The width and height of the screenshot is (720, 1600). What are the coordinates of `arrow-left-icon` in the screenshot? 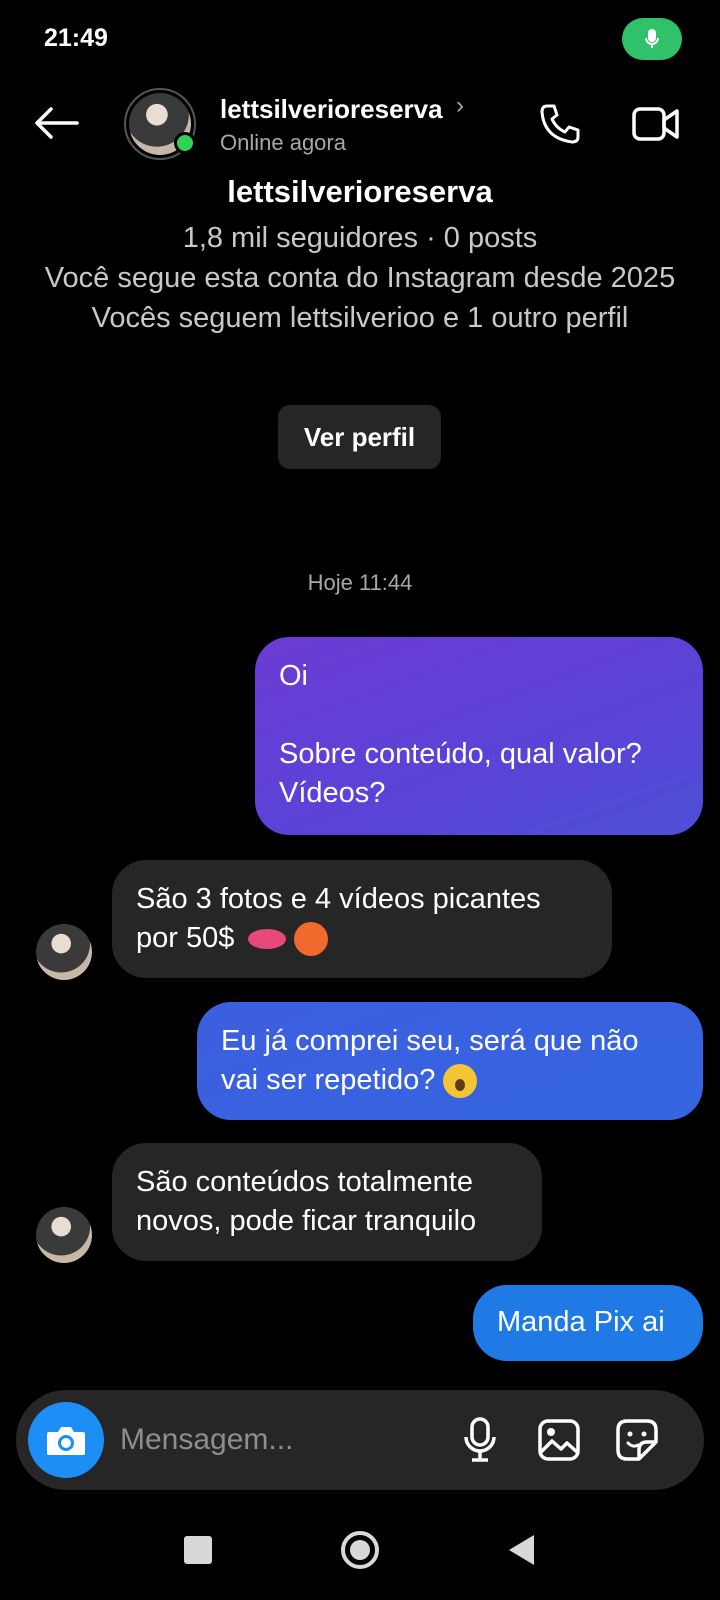 It's located at (57, 123).